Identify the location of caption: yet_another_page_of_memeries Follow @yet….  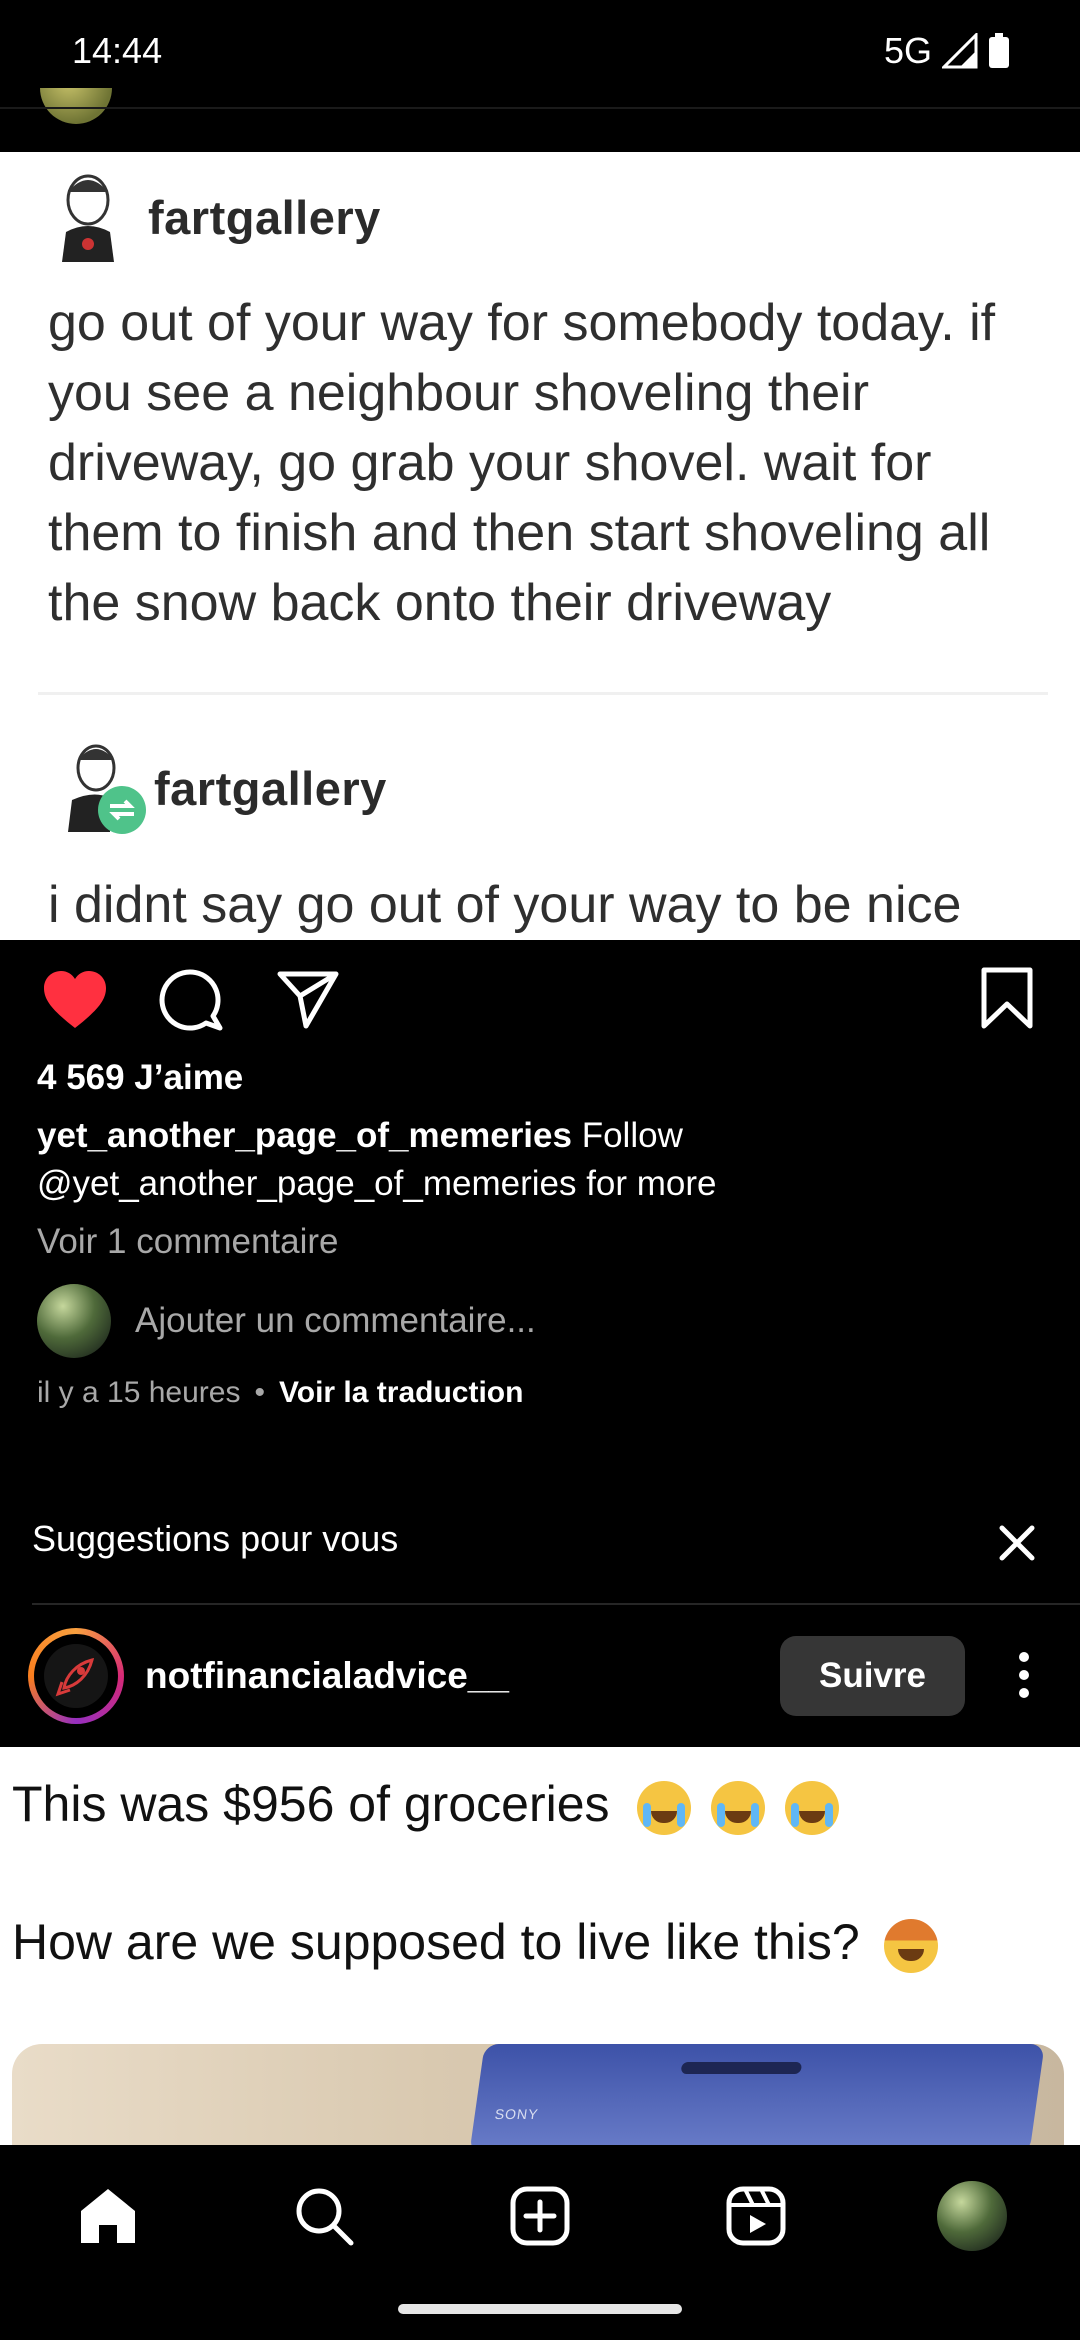
(542, 1160).